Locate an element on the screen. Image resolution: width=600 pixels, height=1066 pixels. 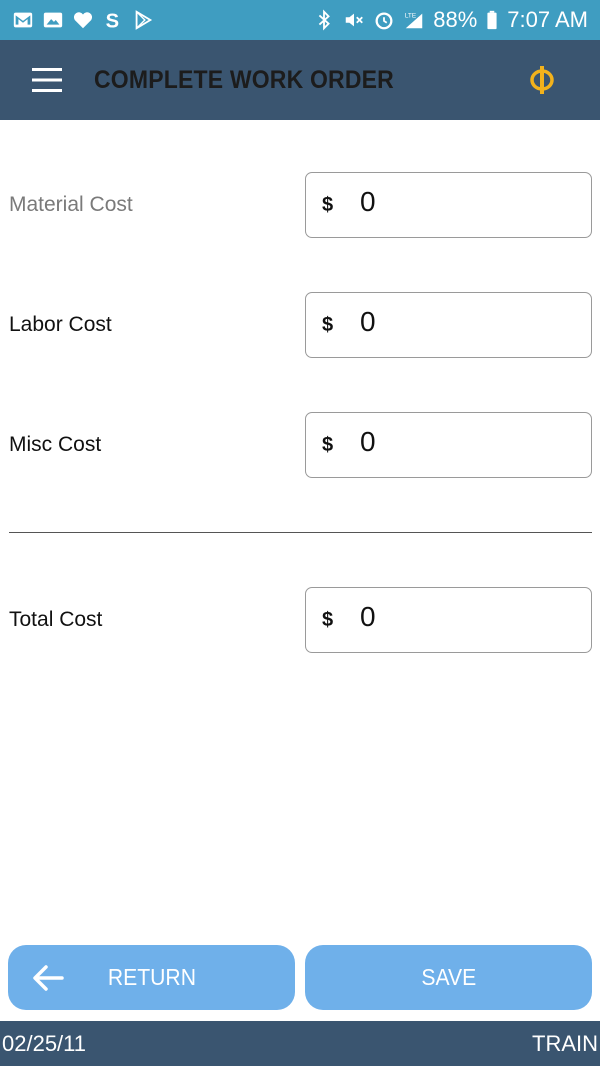
labor-cost-field: $ 0 is located at coordinates (448, 325).